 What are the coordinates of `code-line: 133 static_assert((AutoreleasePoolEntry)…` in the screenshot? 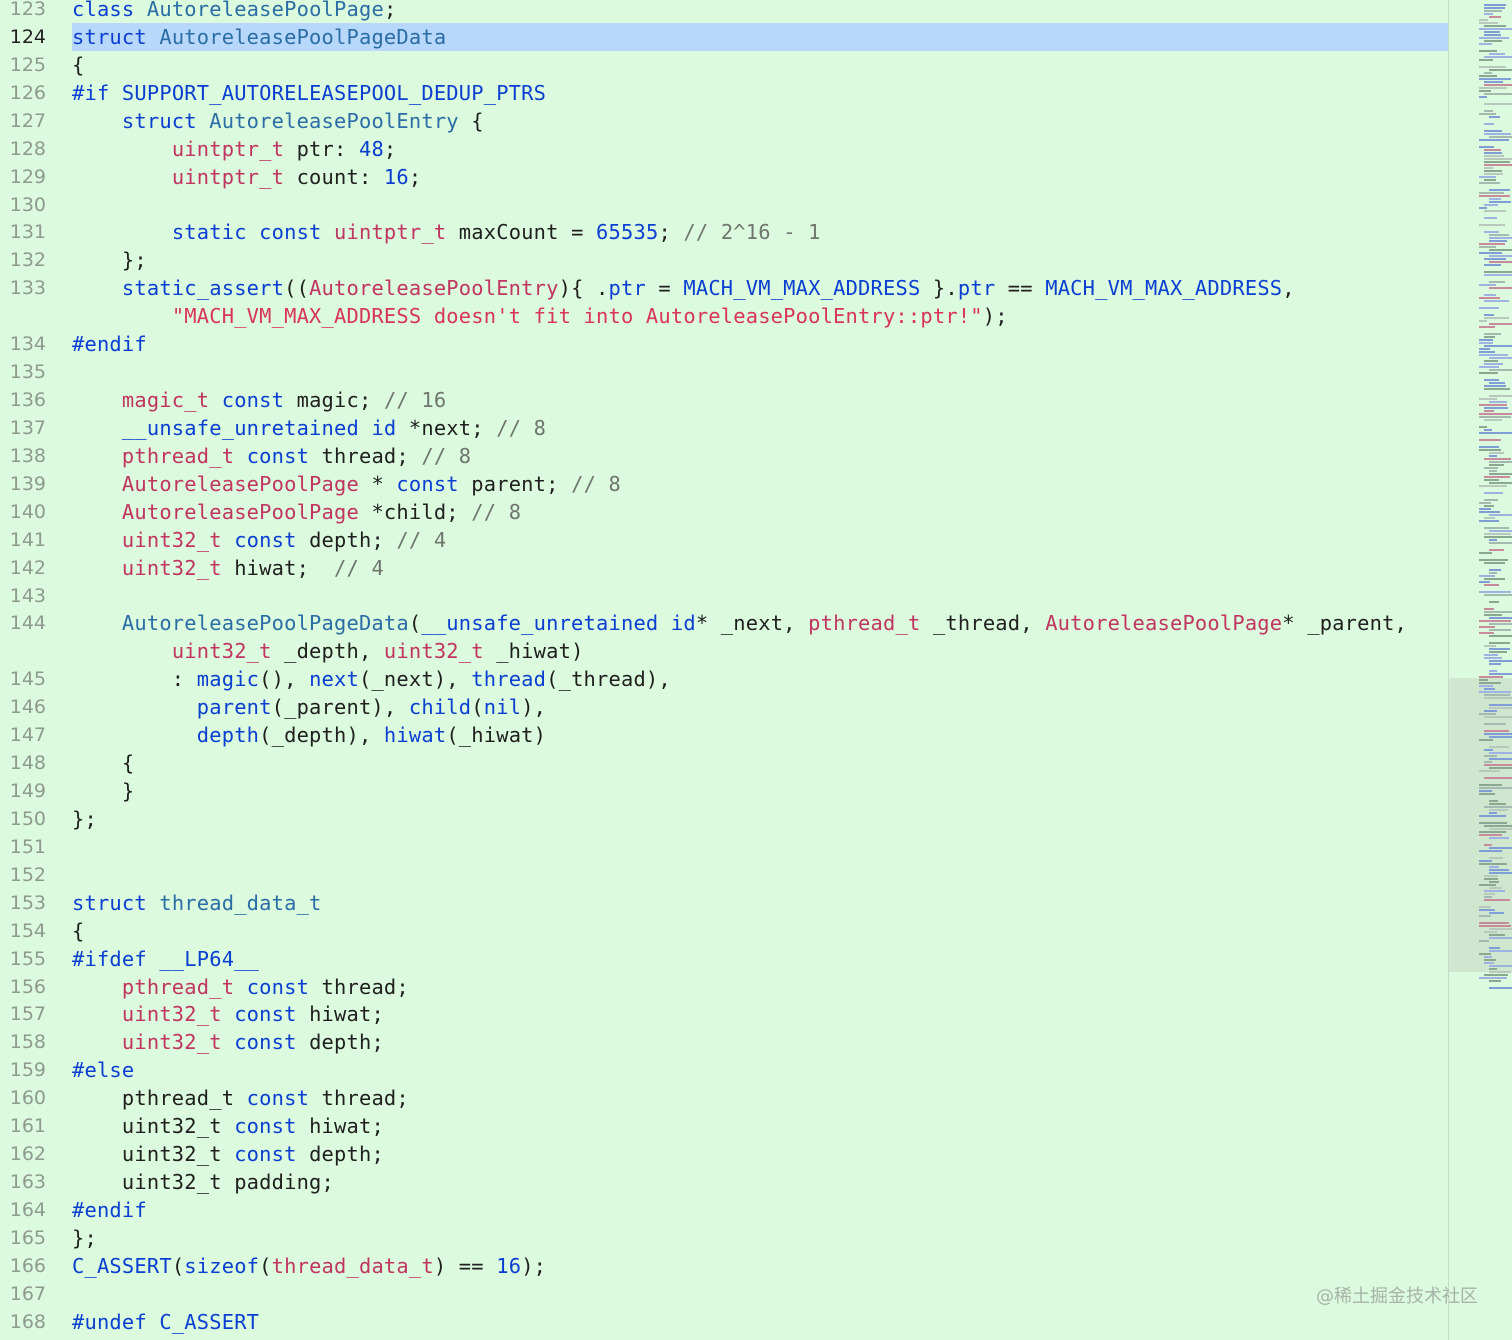 It's located at (724, 288).